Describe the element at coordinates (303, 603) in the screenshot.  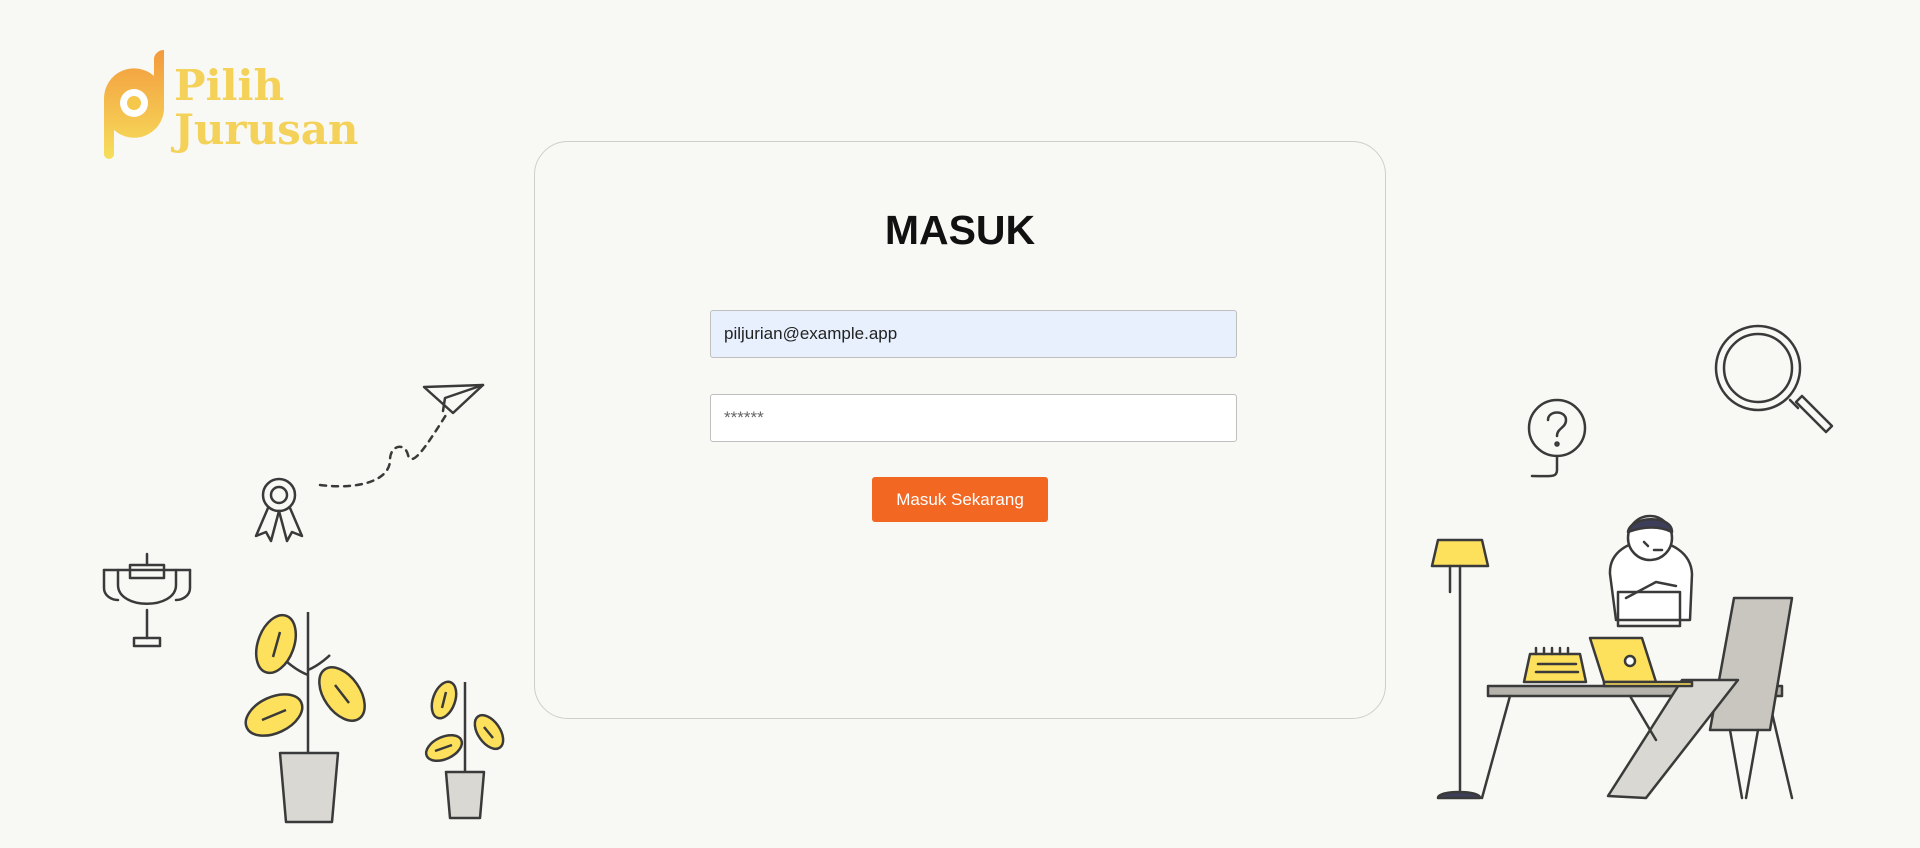
I see `left-illustration` at that location.